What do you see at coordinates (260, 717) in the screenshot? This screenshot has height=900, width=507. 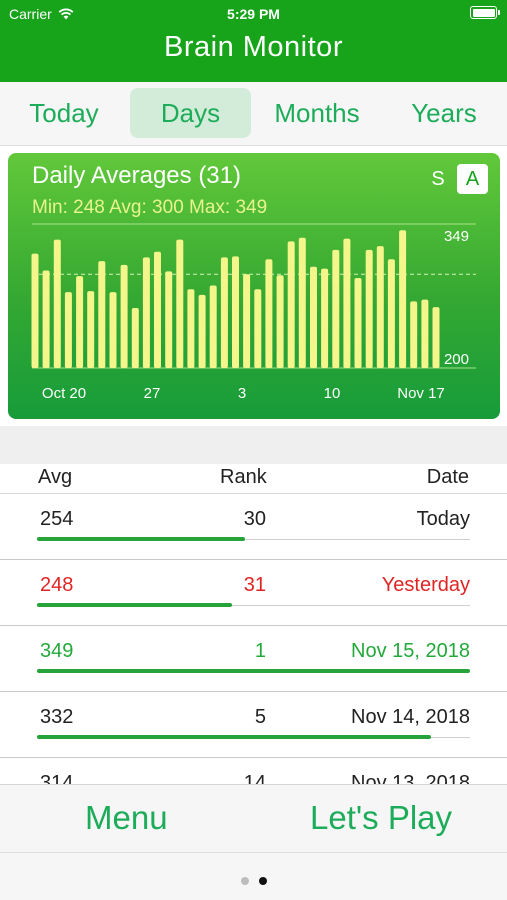 I see `row-rank: 5` at bounding box center [260, 717].